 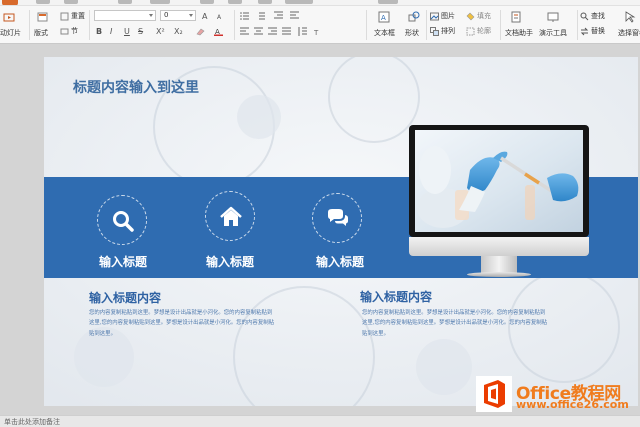 I want to click on tab-section, so click(x=265, y=2).